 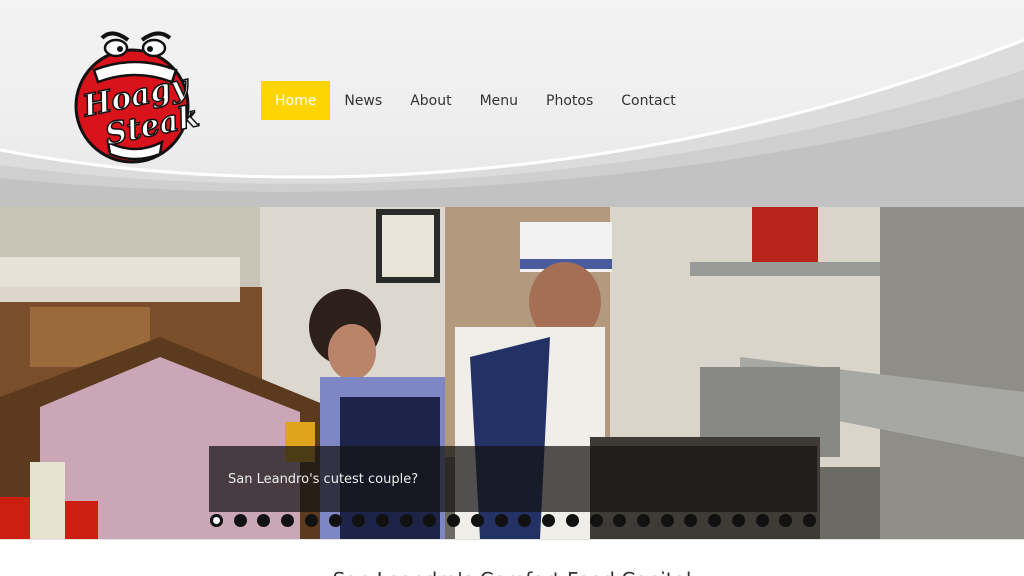 I want to click on nav-menu: Menu, so click(x=499, y=100).